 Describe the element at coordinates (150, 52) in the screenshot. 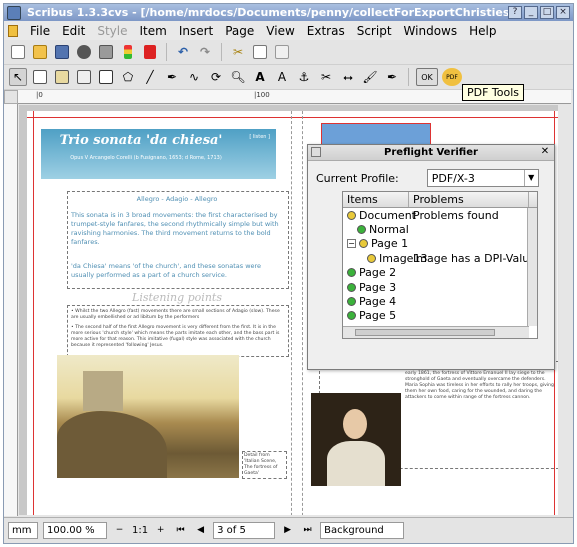

I see `pdf-export-icon` at that location.